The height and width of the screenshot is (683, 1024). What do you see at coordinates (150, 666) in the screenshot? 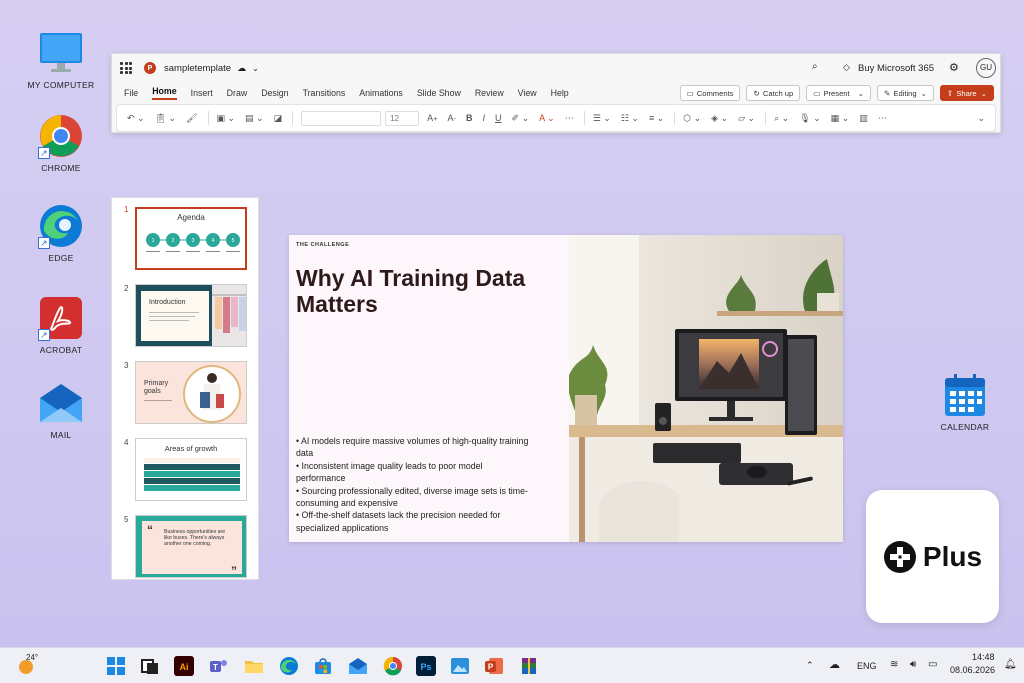
I see `task-view-icon` at bounding box center [150, 666].